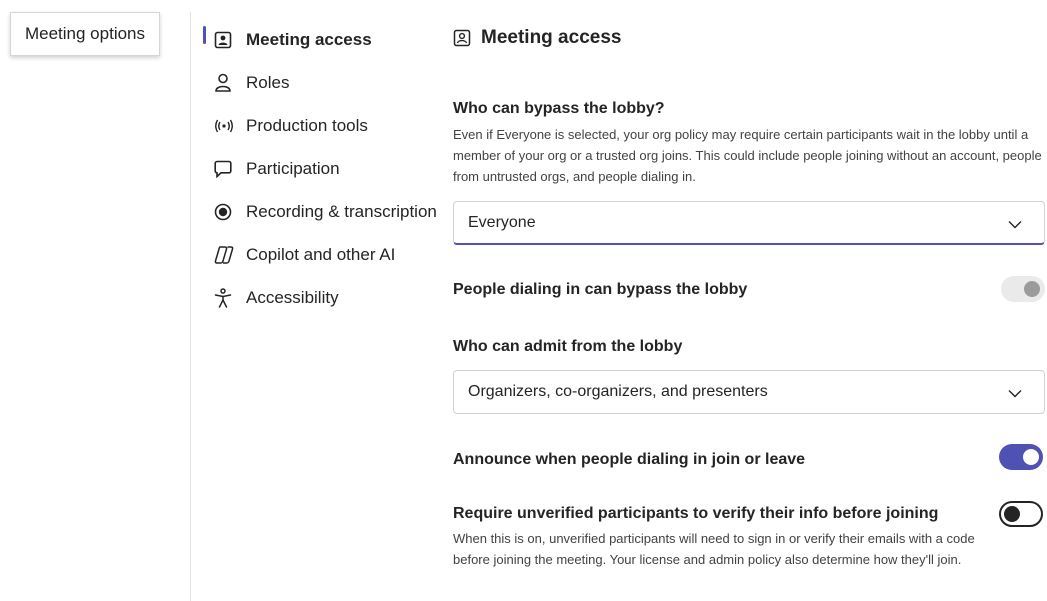 This screenshot has width=1047, height=601. What do you see at coordinates (229, 126) in the screenshot?
I see `broadcast-icon` at bounding box center [229, 126].